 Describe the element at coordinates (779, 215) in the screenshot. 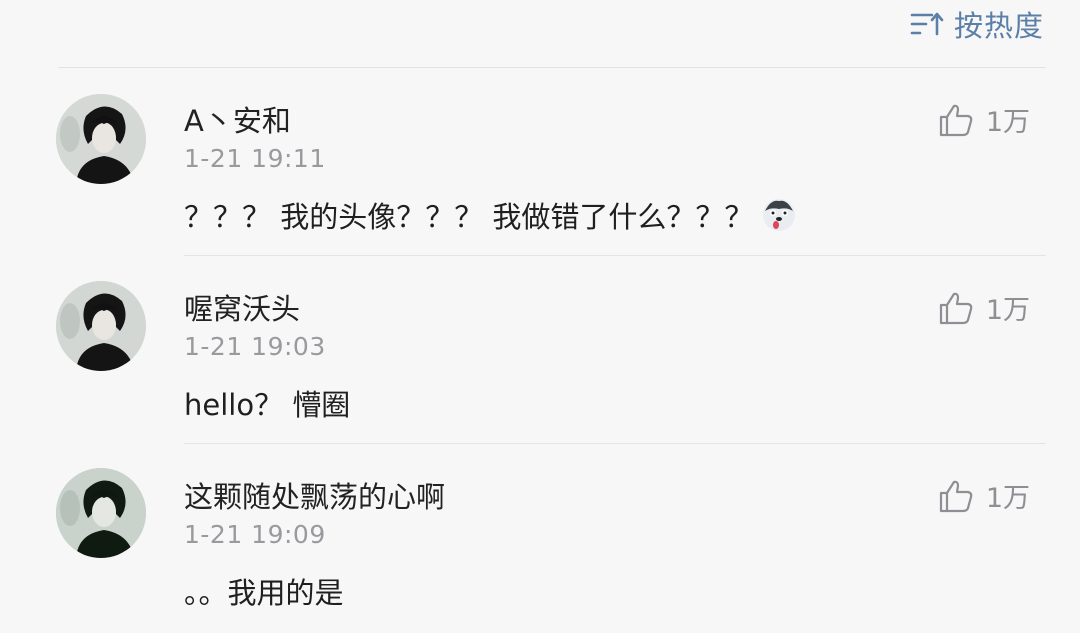

I see `husky-emoji` at that location.